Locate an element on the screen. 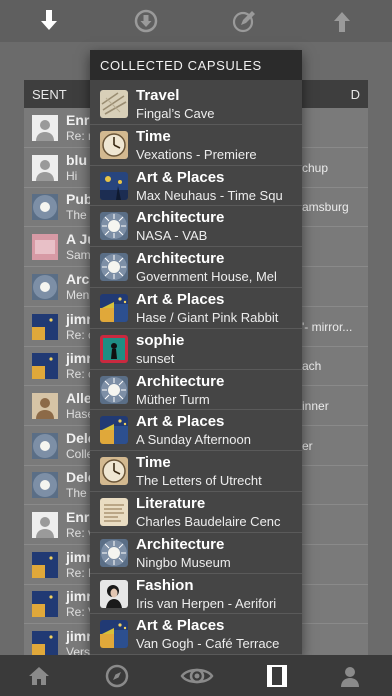 This screenshot has height=696, width=392. capsule-title: Charles Baudelaire Cenc is located at coordinates (208, 521).